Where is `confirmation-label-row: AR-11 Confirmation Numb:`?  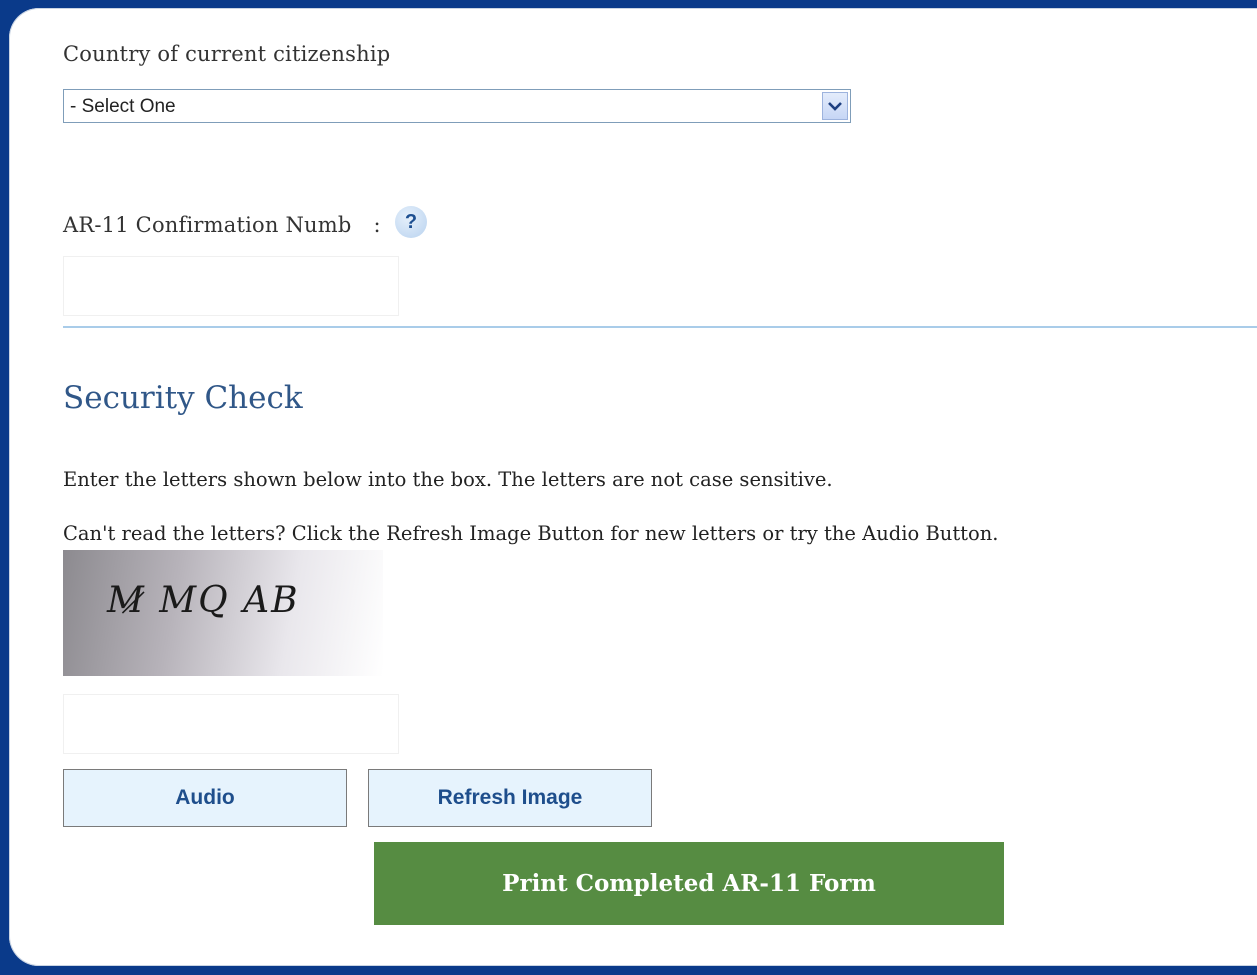 confirmation-label-row: AR-11 Confirmation Numb: is located at coordinates (222, 225).